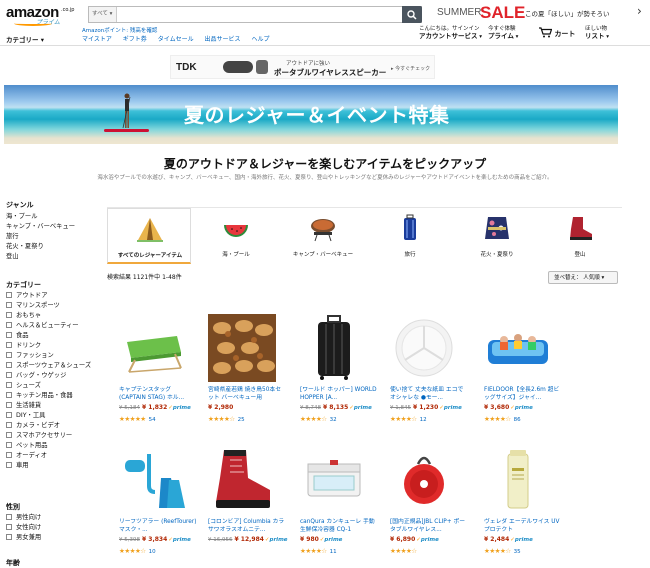  Describe the element at coordinates (403, 551) in the screenshot. I see `rating-stars: ★★★★☆` at that location.